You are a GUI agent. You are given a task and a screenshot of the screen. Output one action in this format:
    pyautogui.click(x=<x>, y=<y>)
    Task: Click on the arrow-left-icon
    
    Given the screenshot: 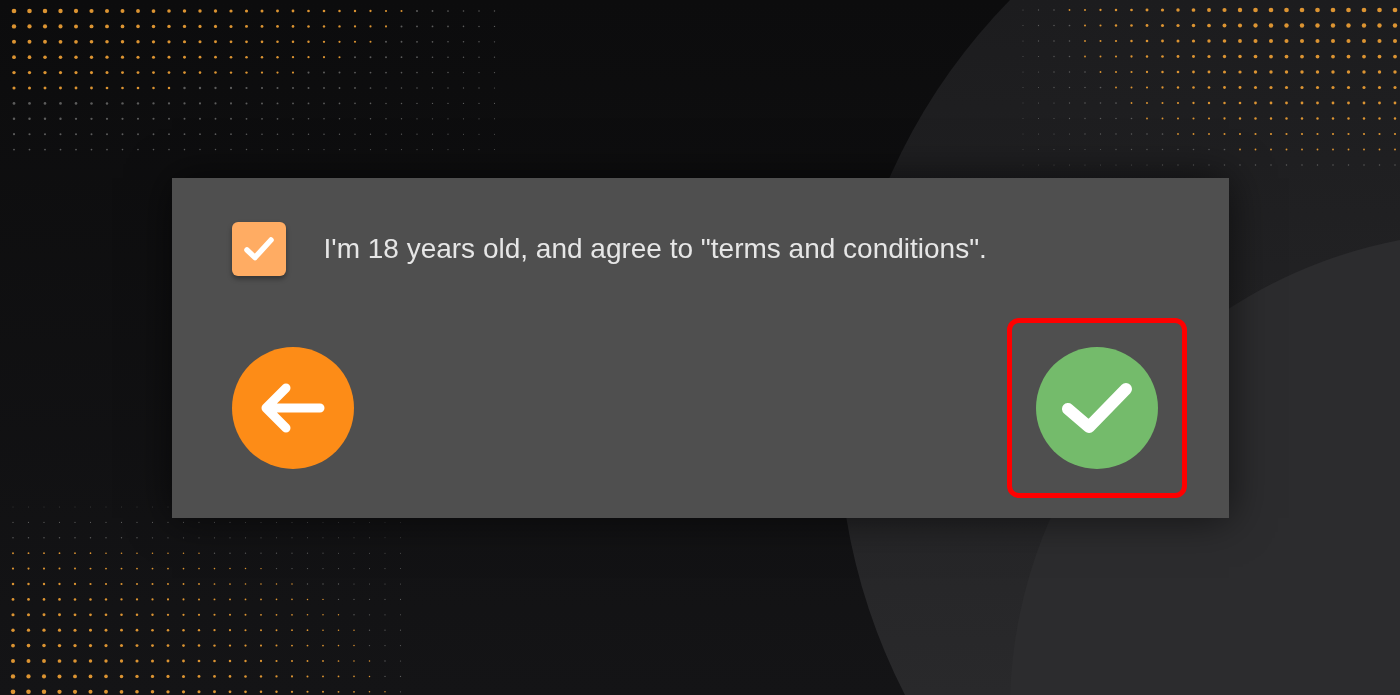 What is the action you would take?
    pyautogui.click(x=292, y=407)
    